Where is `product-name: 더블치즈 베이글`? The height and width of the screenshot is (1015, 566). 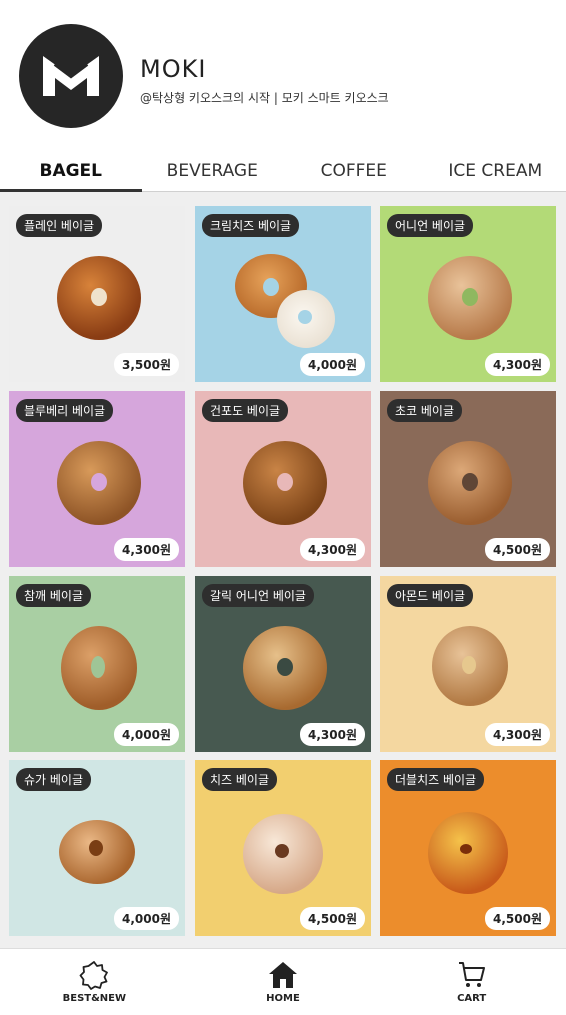 product-name: 더블치즈 베이글 is located at coordinates (436, 779).